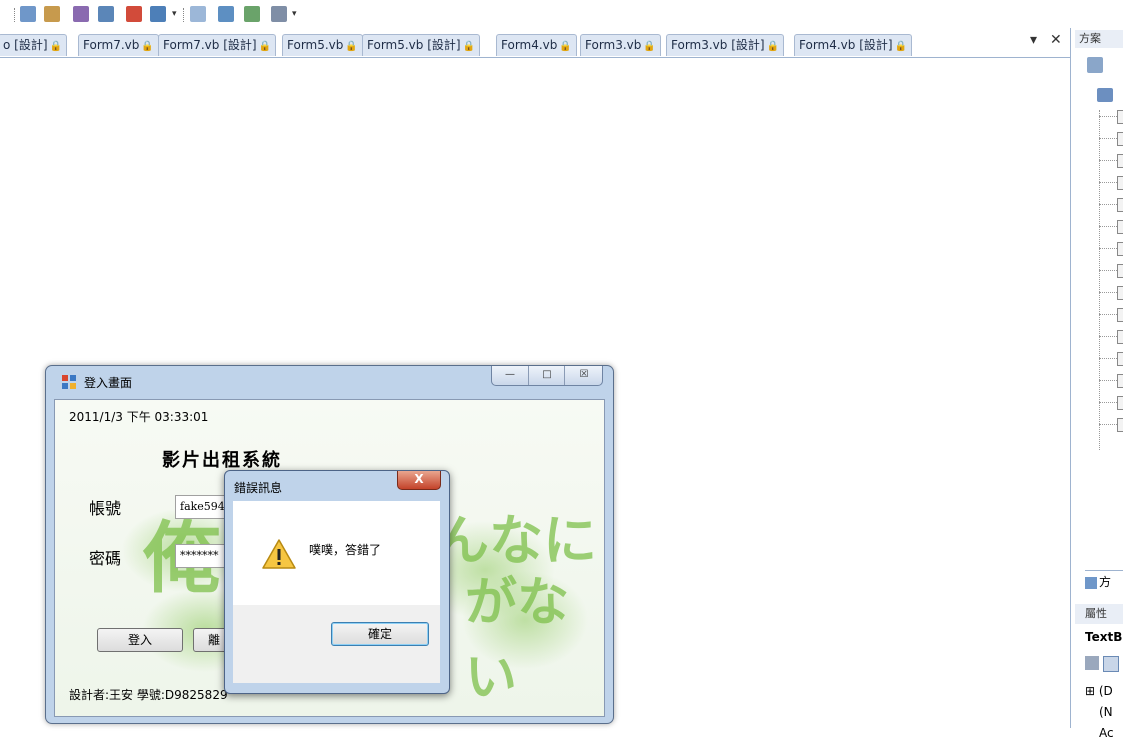 This screenshot has width=1123, height=740. What do you see at coordinates (1099, 614) in the screenshot?
I see `properties-title: 屬性` at bounding box center [1099, 614].